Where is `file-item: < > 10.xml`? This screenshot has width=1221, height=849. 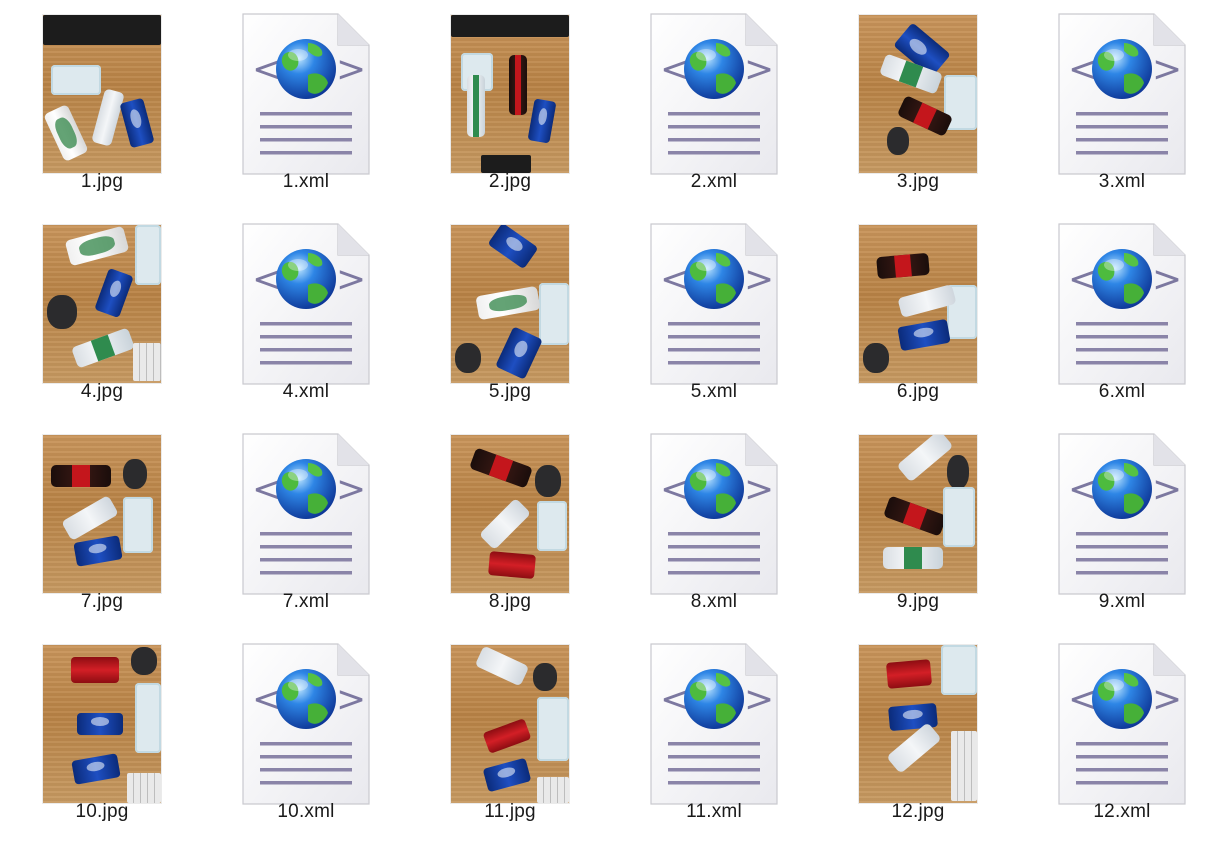 file-item: < > 10.xml is located at coordinates (306, 735).